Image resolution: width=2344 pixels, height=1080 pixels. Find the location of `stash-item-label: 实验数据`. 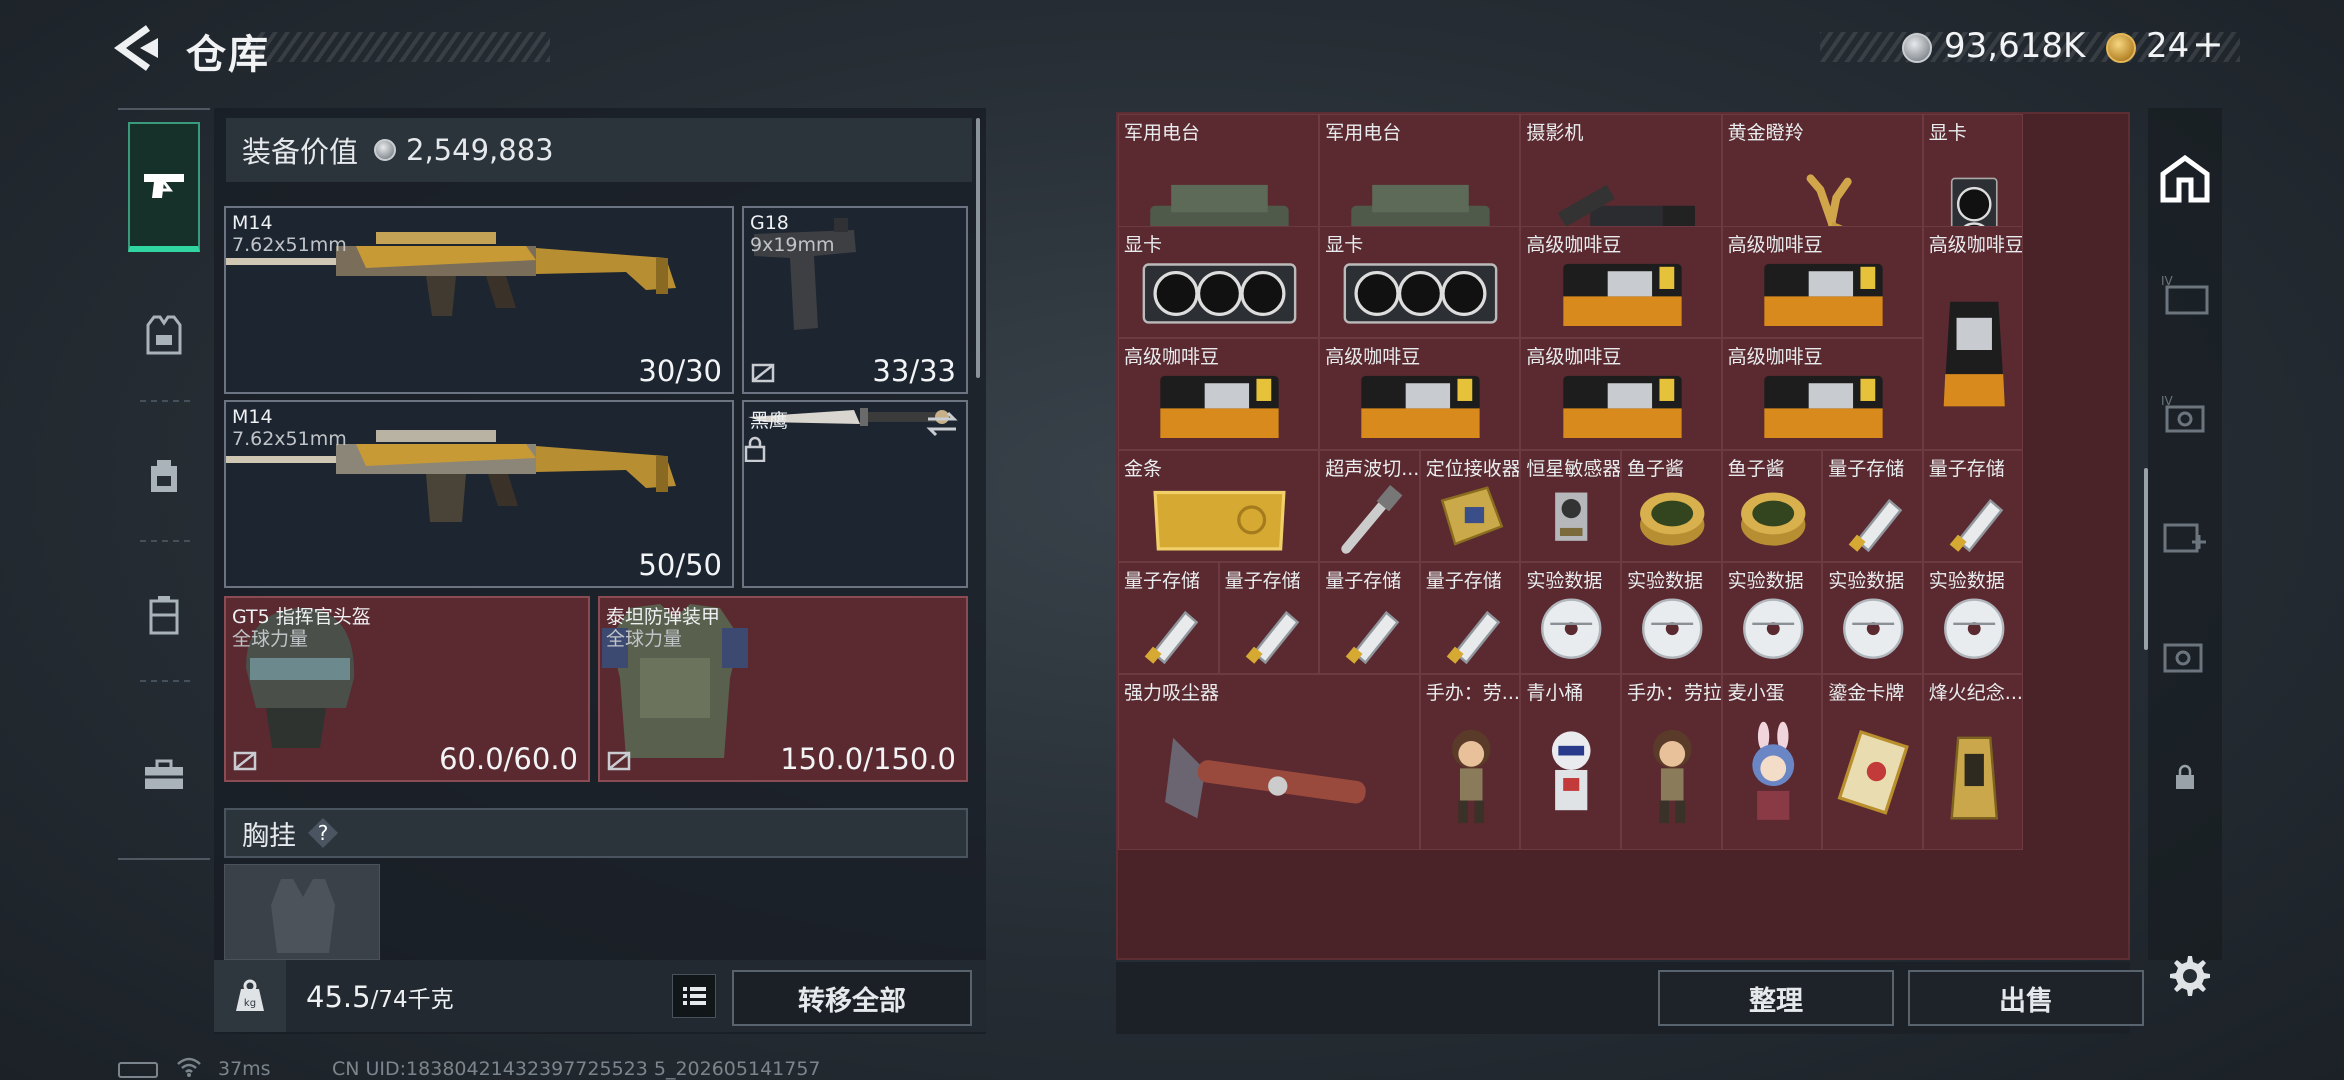

stash-item-label: 实验数据 is located at coordinates (1765, 581).